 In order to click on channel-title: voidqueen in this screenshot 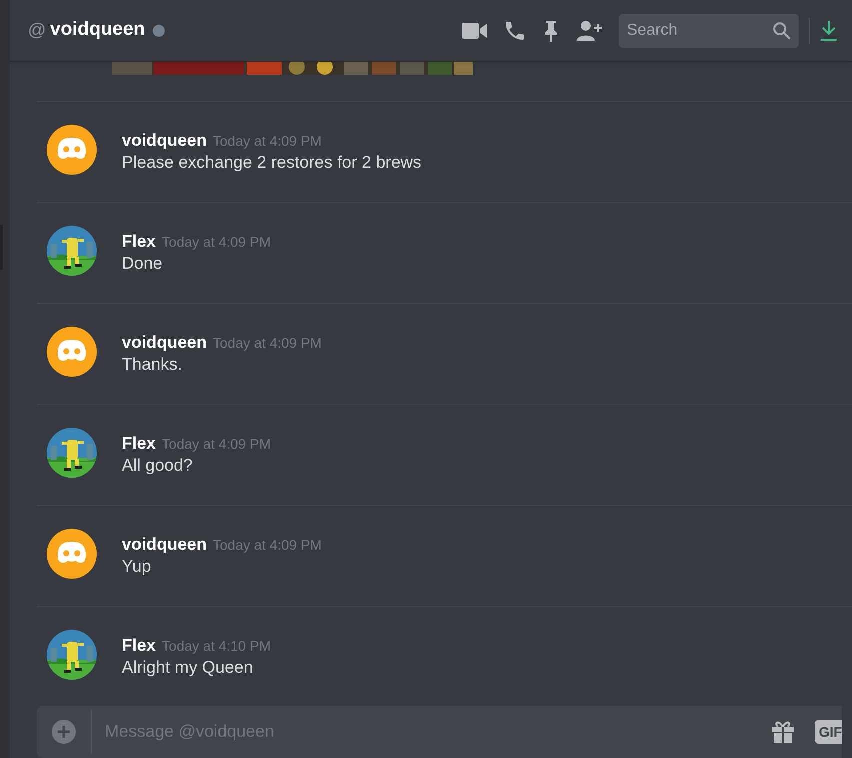, I will do `click(98, 30)`.